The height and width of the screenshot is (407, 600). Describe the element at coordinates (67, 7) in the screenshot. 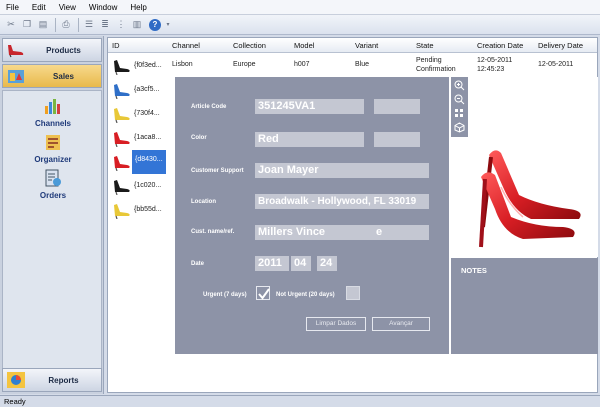

I see `menu-view: View` at that location.